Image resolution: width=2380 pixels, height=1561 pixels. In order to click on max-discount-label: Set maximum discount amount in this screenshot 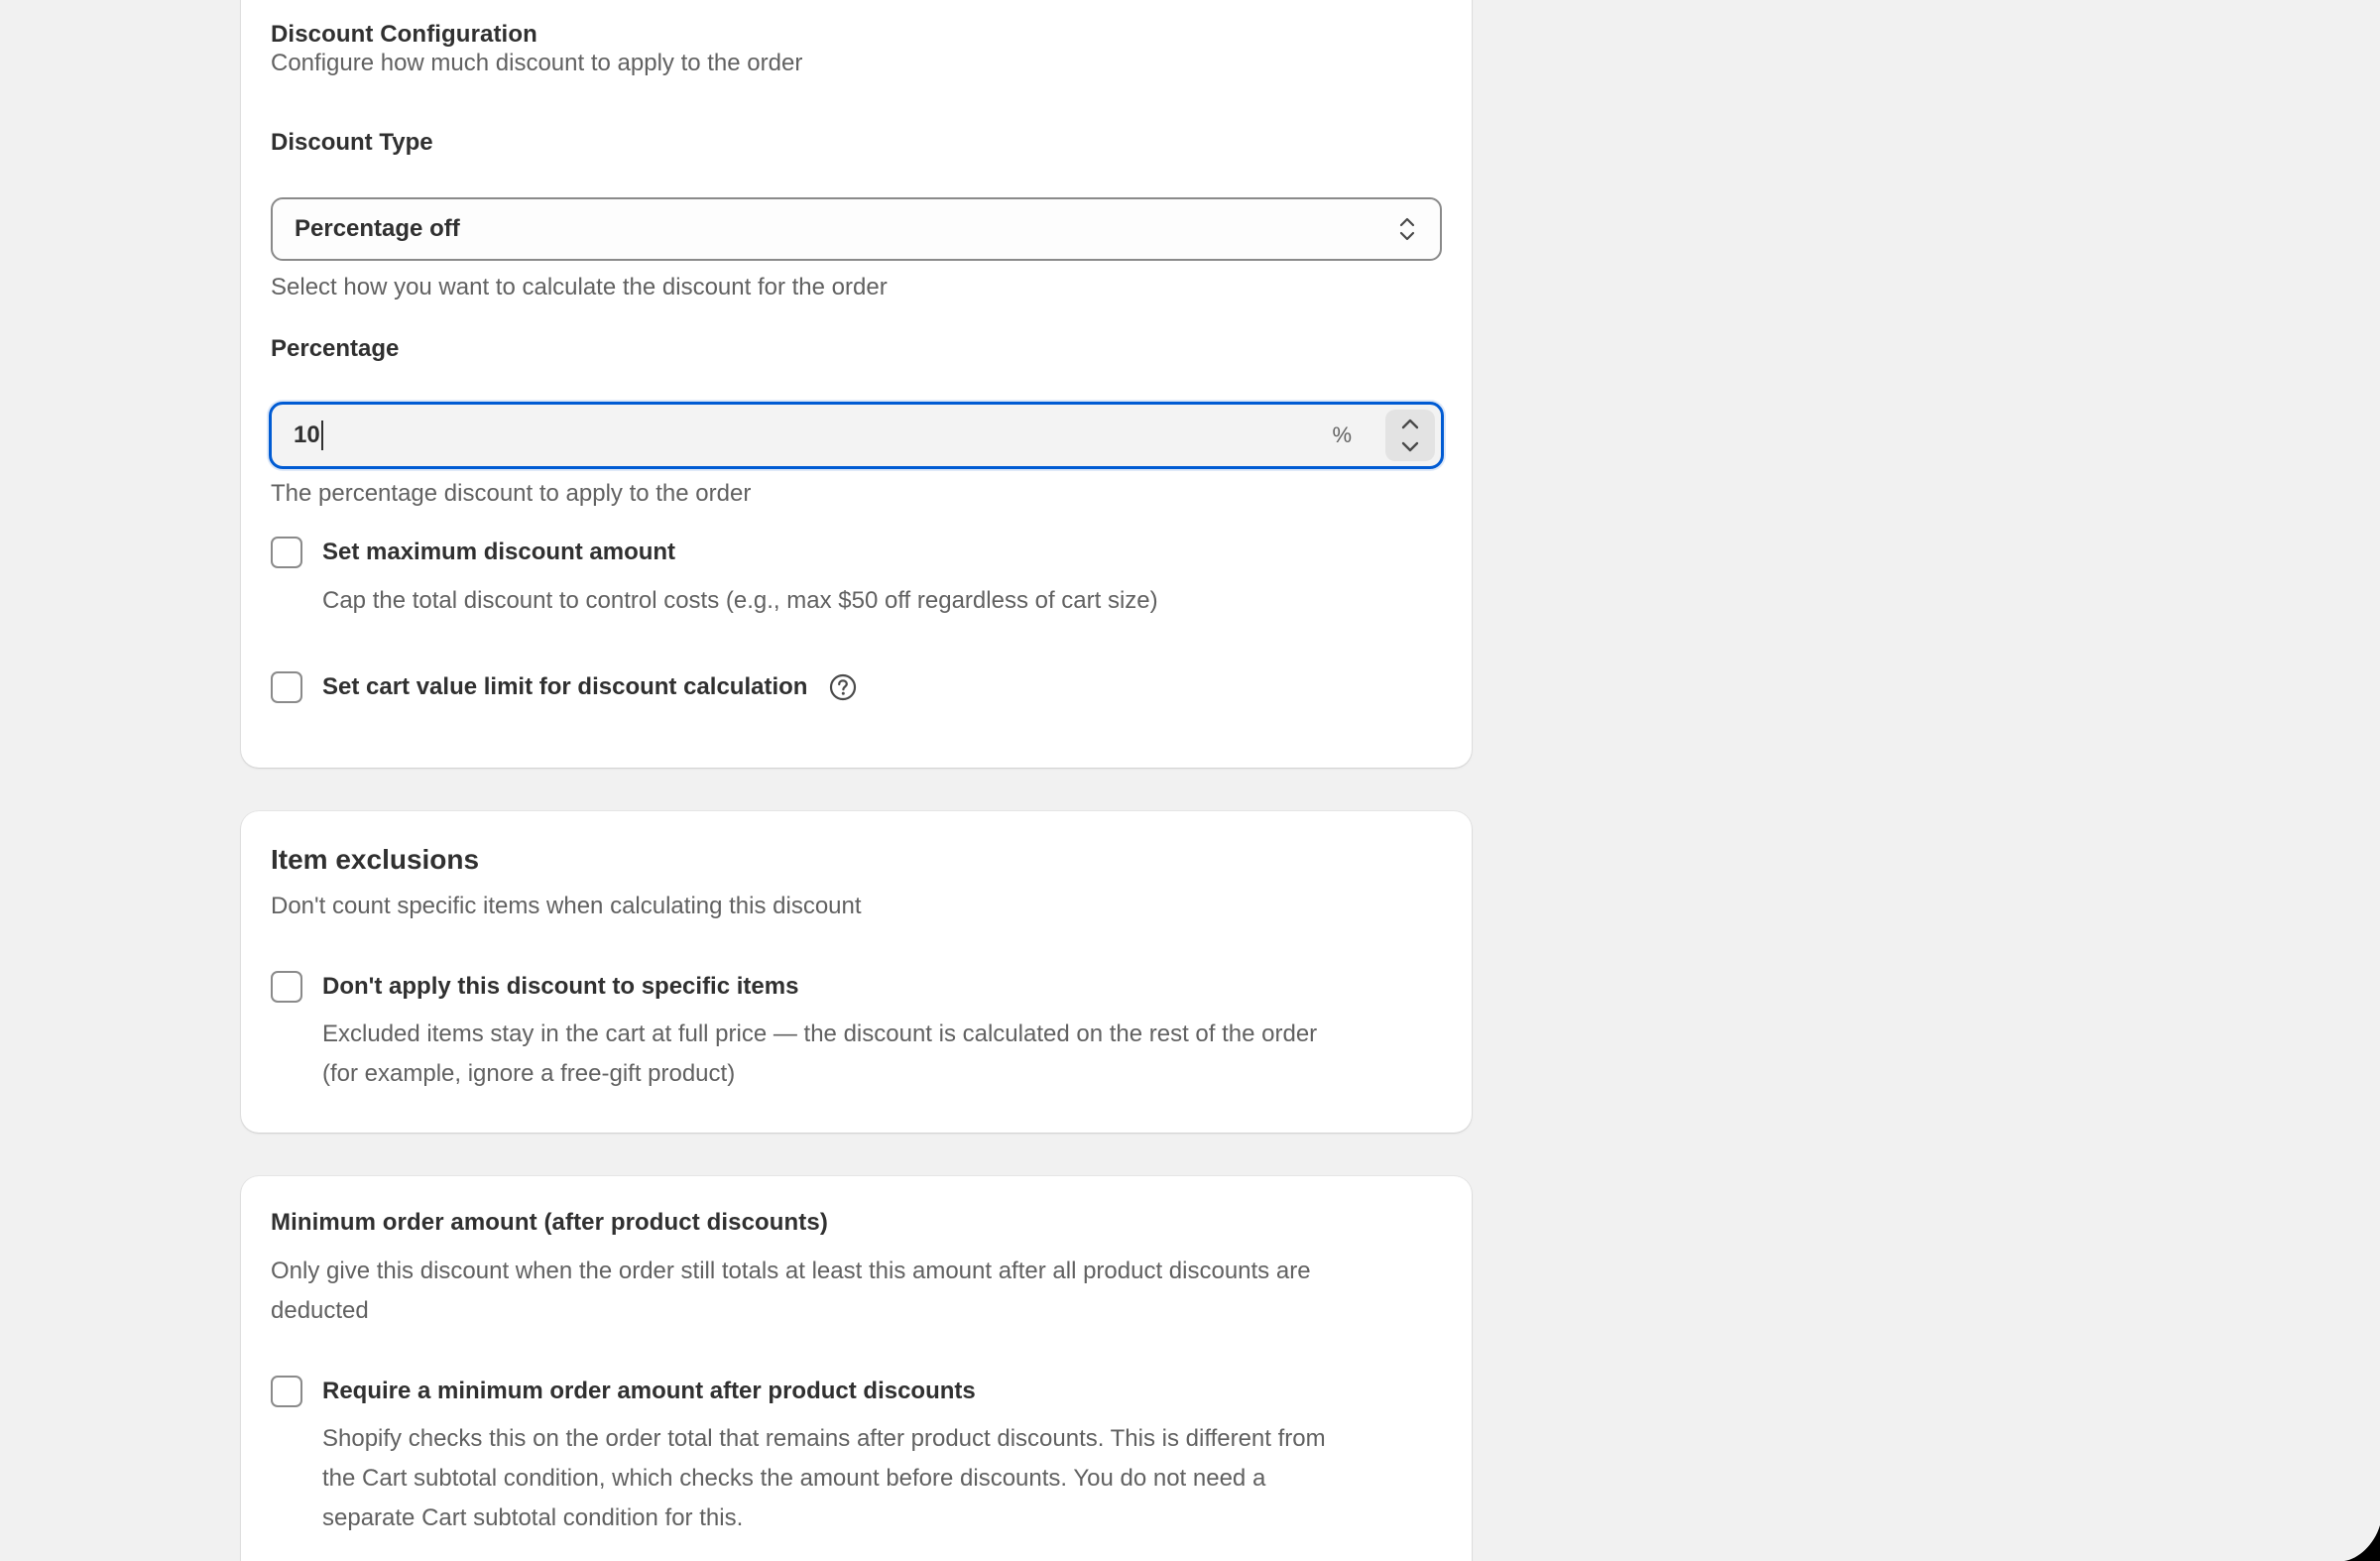, I will do `click(499, 552)`.